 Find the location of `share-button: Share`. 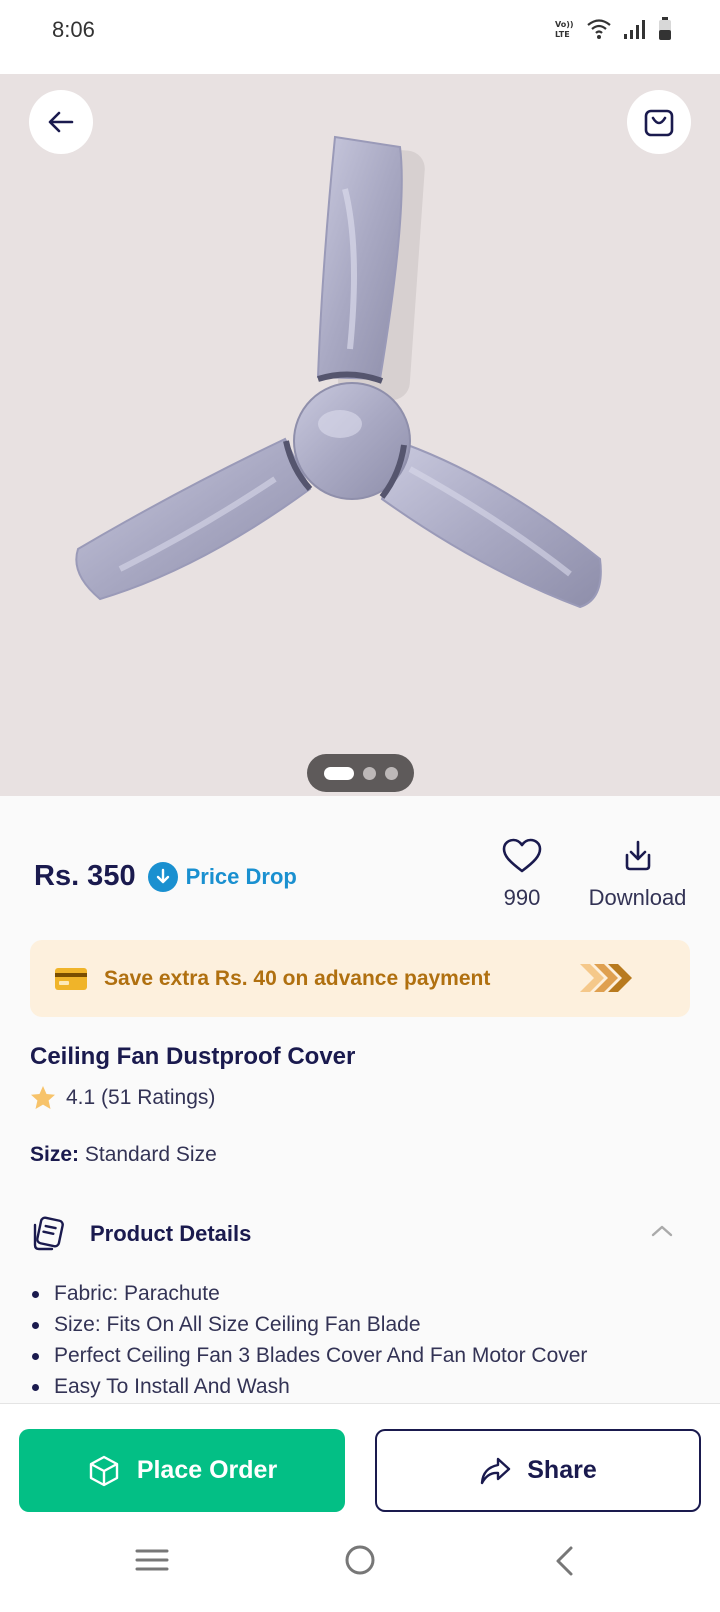

share-button: Share is located at coordinates (538, 1470).